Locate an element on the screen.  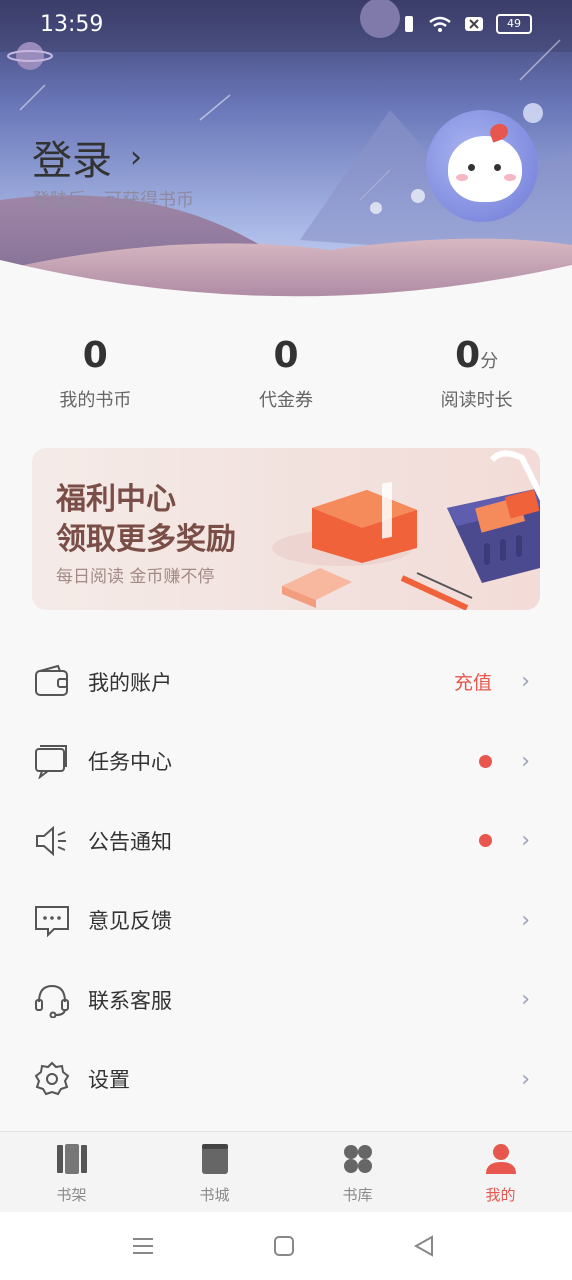
tab-bookstore: 书城 is located at coordinates (214, 1172).